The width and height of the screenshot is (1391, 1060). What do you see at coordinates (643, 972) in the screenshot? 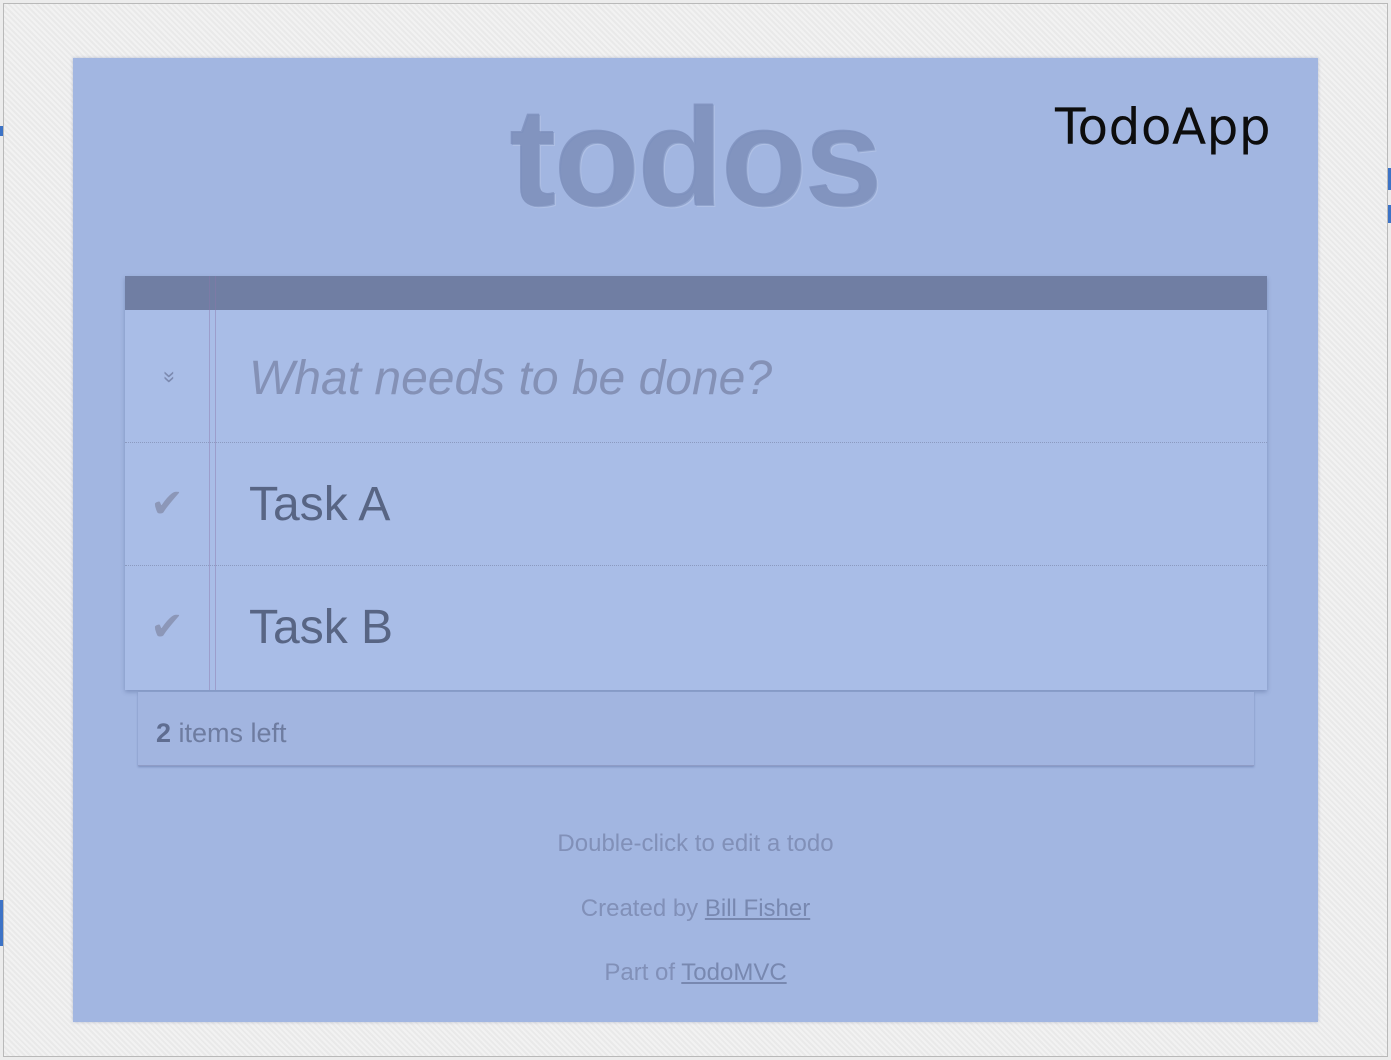
I see `part-of-prefix: Part of` at bounding box center [643, 972].